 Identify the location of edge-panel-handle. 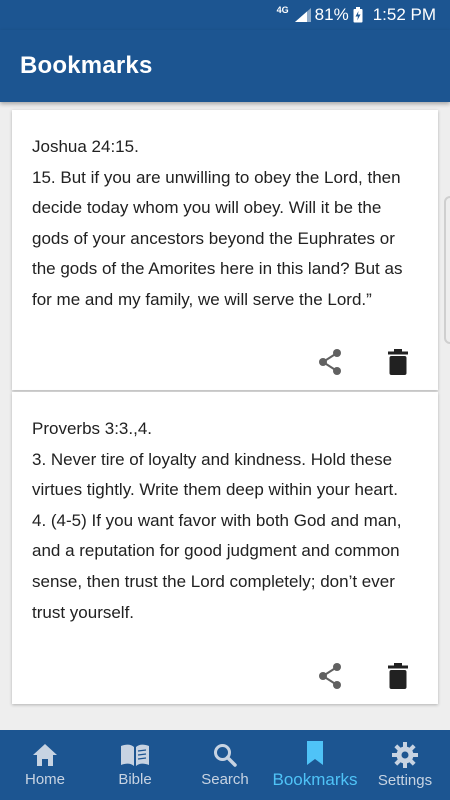
(447, 270).